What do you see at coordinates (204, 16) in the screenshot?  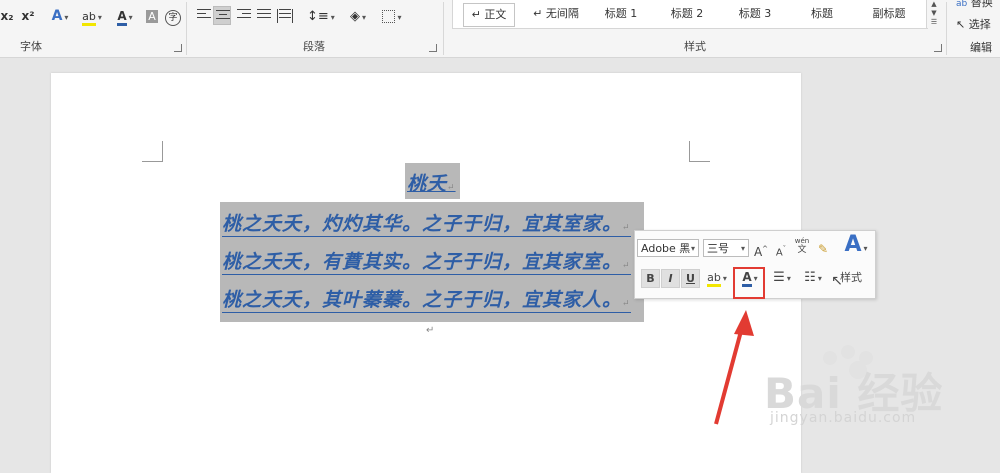 I see `align-left-icon` at bounding box center [204, 16].